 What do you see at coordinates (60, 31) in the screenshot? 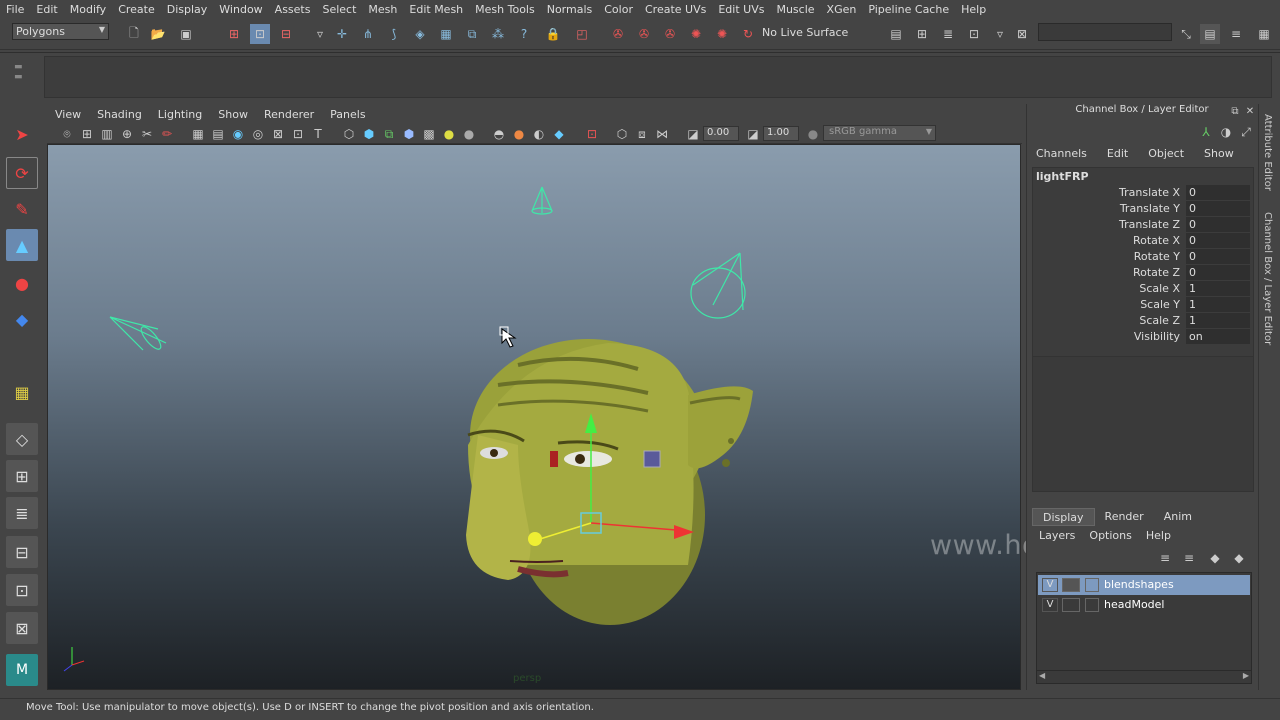
I see `menu-set-dropdown: Polygons ▼` at bounding box center [60, 31].